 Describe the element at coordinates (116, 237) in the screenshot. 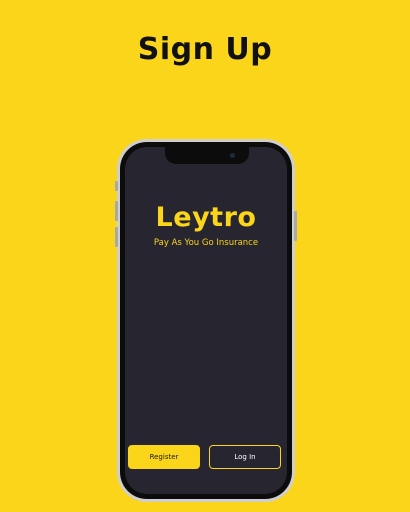

I see `phone-volume-down-button` at that location.